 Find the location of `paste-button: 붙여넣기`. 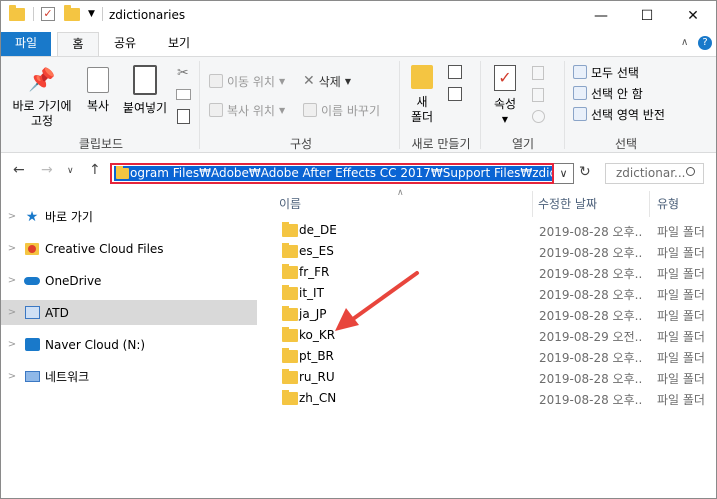

paste-button: 붙여넣기 is located at coordinates (145, 90).